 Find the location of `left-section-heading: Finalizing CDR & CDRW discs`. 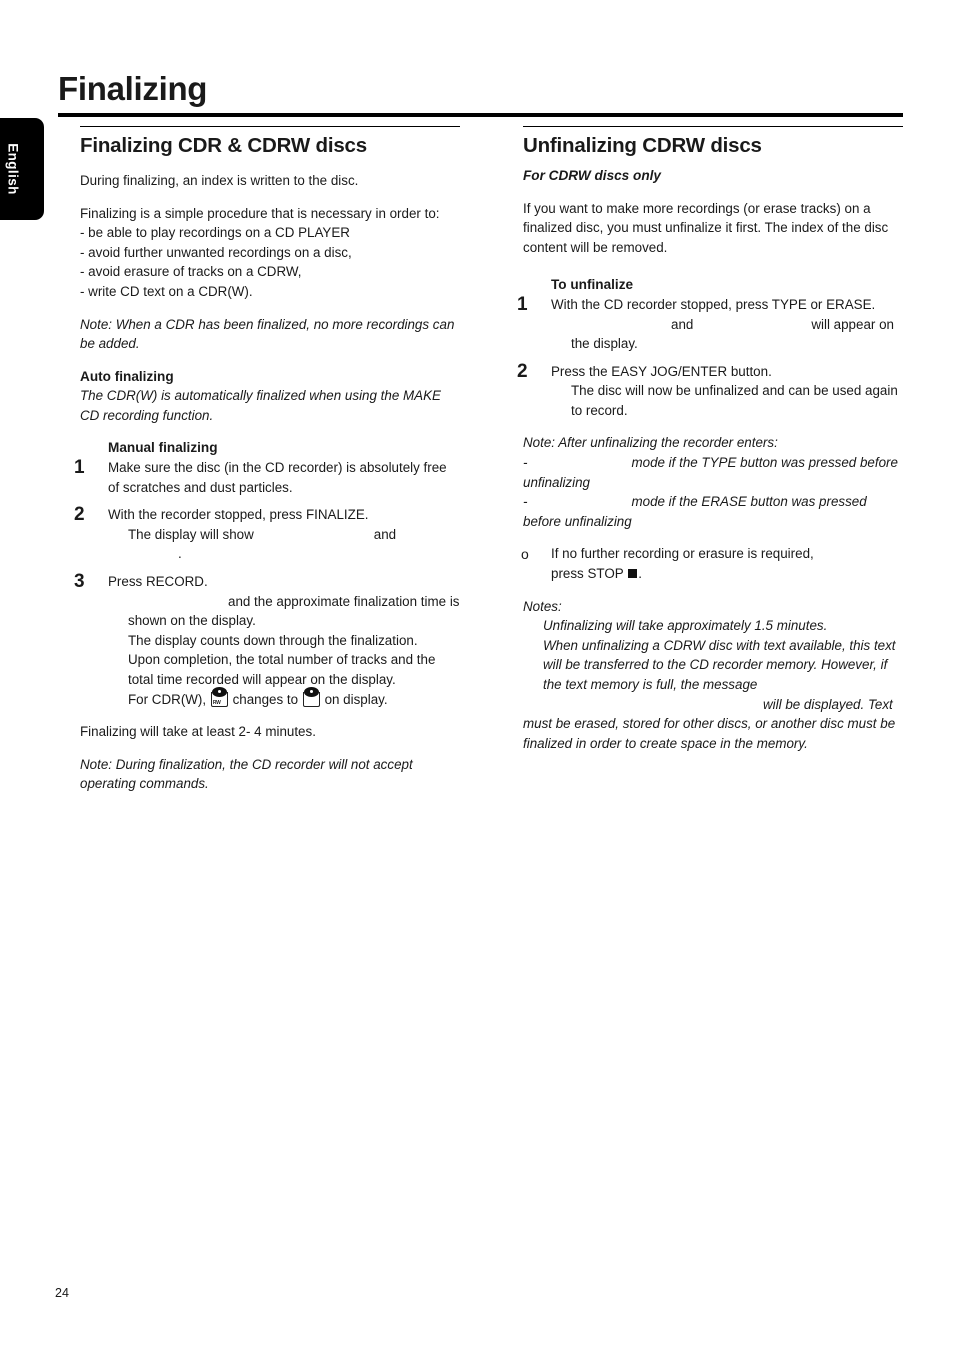

left-section-heading: Finalizing CDR & CDRW discs is located at coordinates (223, 146).